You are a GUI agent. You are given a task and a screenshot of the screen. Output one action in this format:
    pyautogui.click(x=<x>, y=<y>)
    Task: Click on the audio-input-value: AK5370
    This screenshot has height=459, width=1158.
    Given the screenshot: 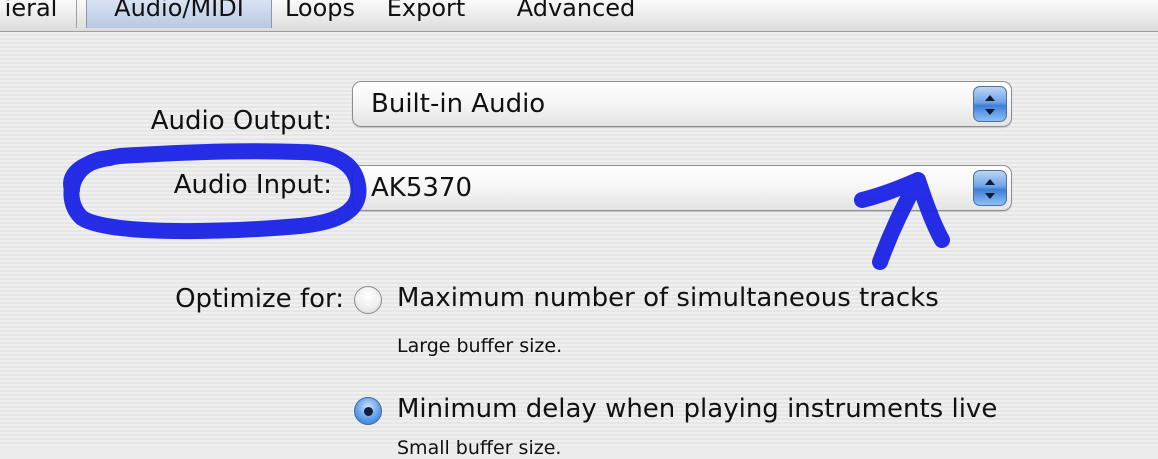 What is the action you would take?
    pyautogui.click(x=422, y=188)
    